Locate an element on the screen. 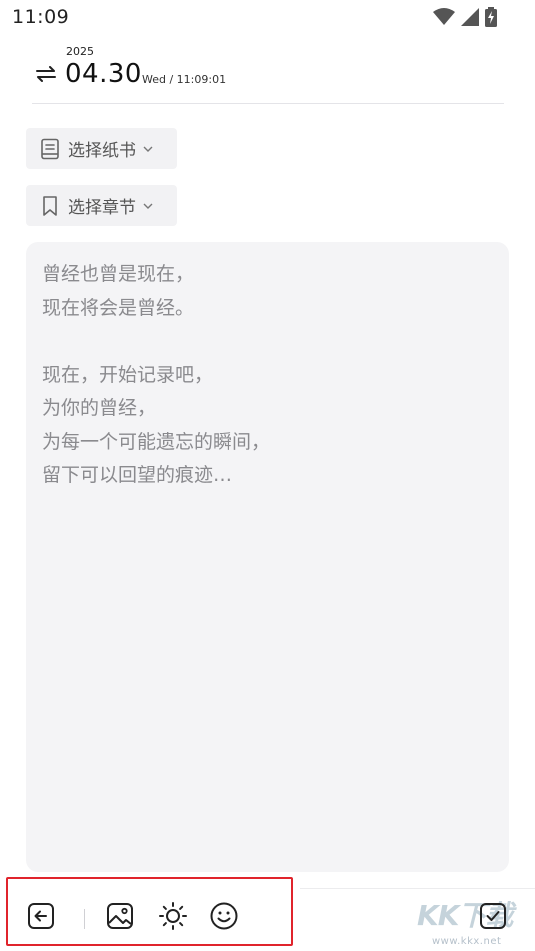  placeholder-line: 现在将会是曾经。 is located at coordinates (118, 307).